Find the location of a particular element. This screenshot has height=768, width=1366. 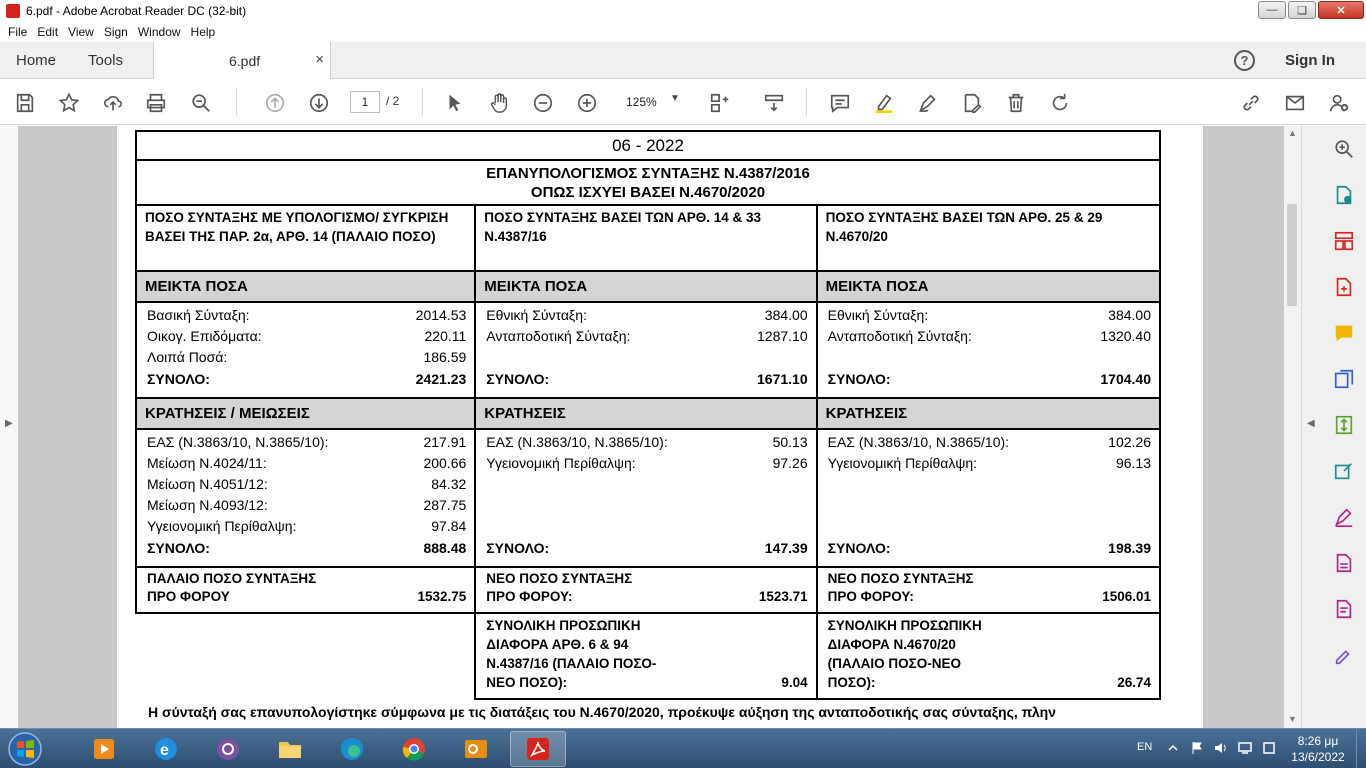

chrome-icon is located at coordinates (414, 749).